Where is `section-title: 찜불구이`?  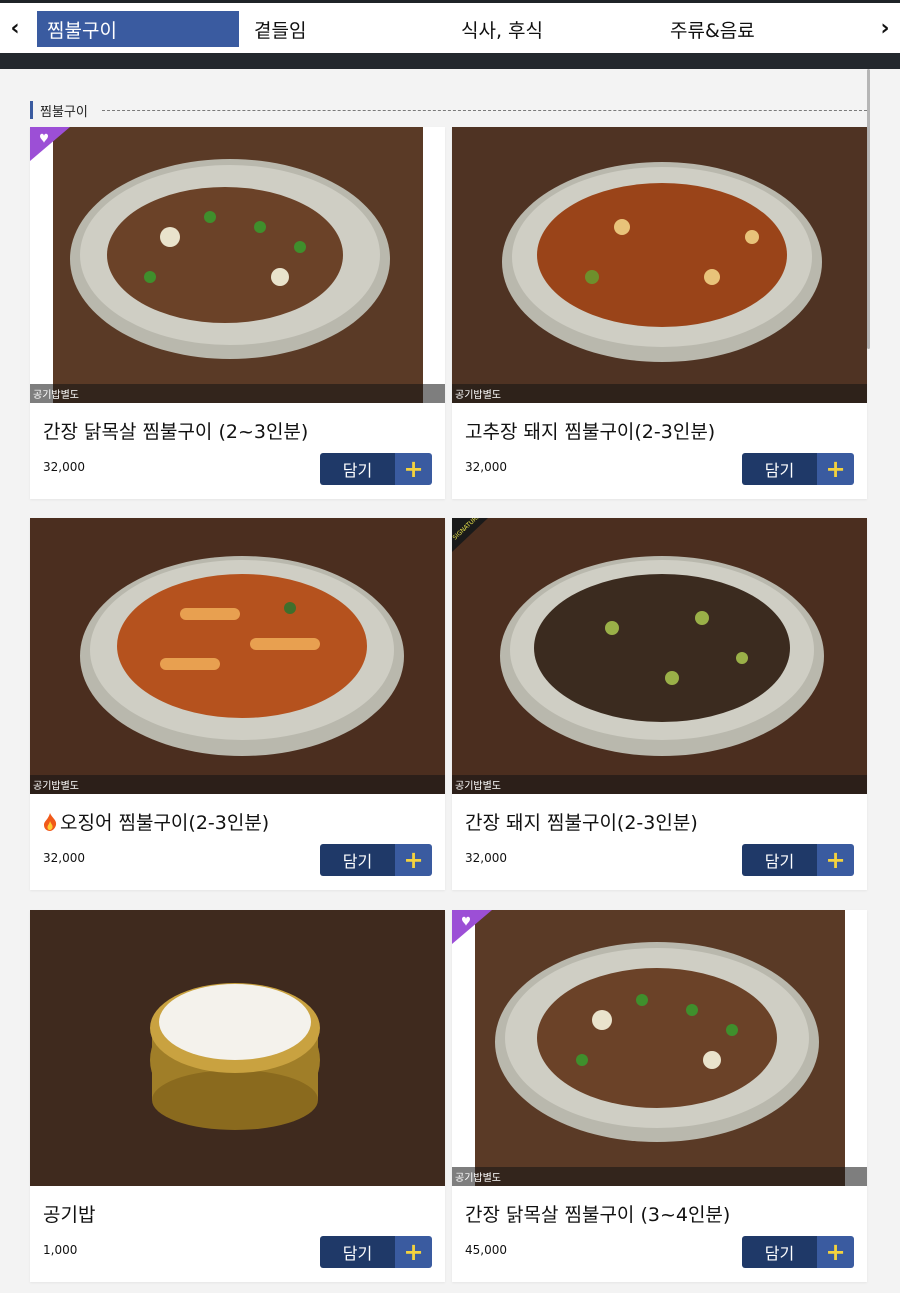
section-title: 찜불구이 is located at coordinates (64, 112).